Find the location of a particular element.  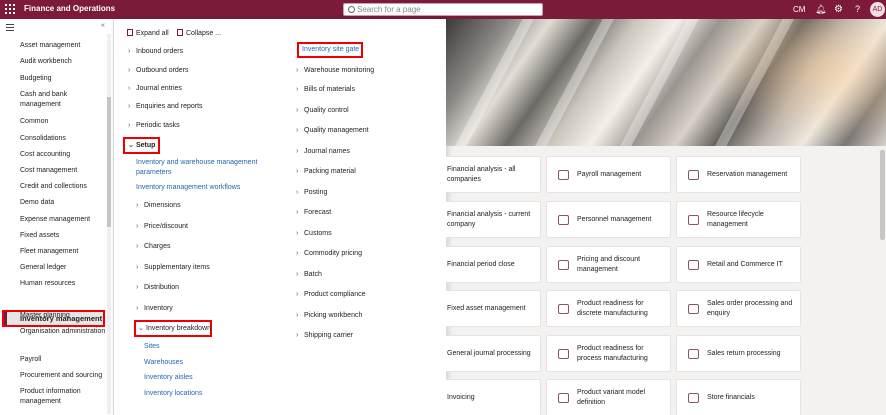

workspace-tile: Pricing and discount management is located at coordinates (608, 264).